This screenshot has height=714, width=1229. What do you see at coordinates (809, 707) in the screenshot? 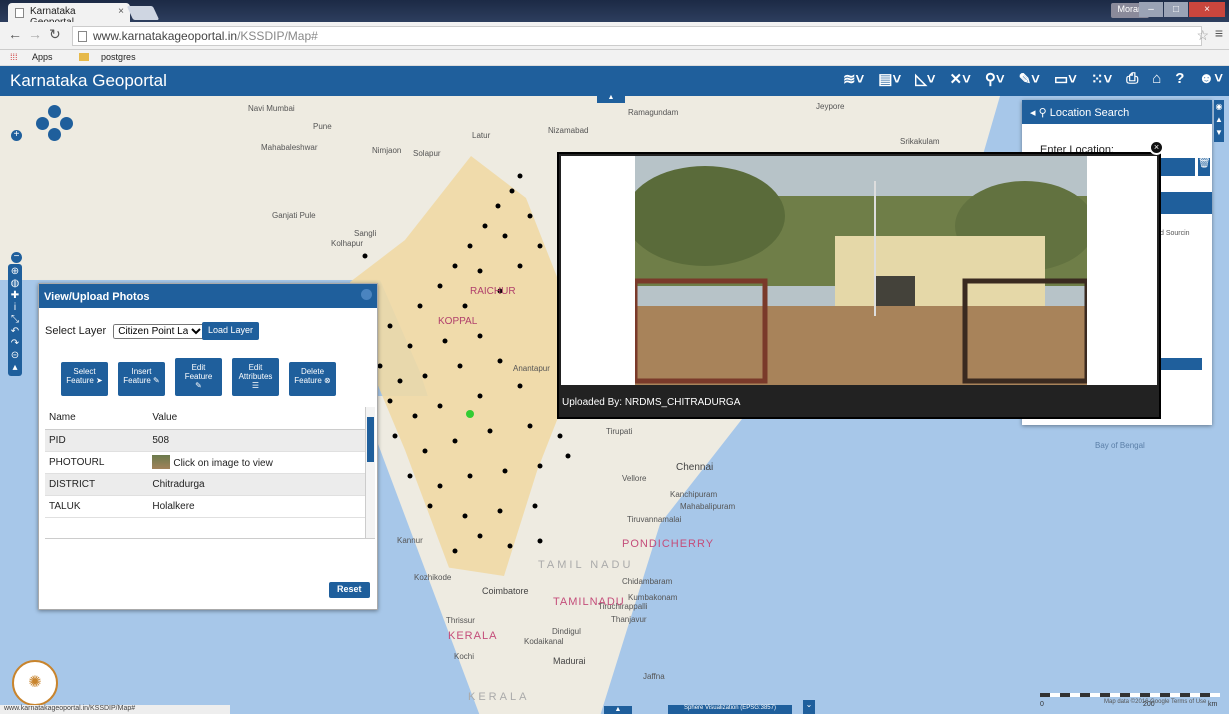
I see `projection-dropdown-icon: ⌄` at bounding box center [809, 707].